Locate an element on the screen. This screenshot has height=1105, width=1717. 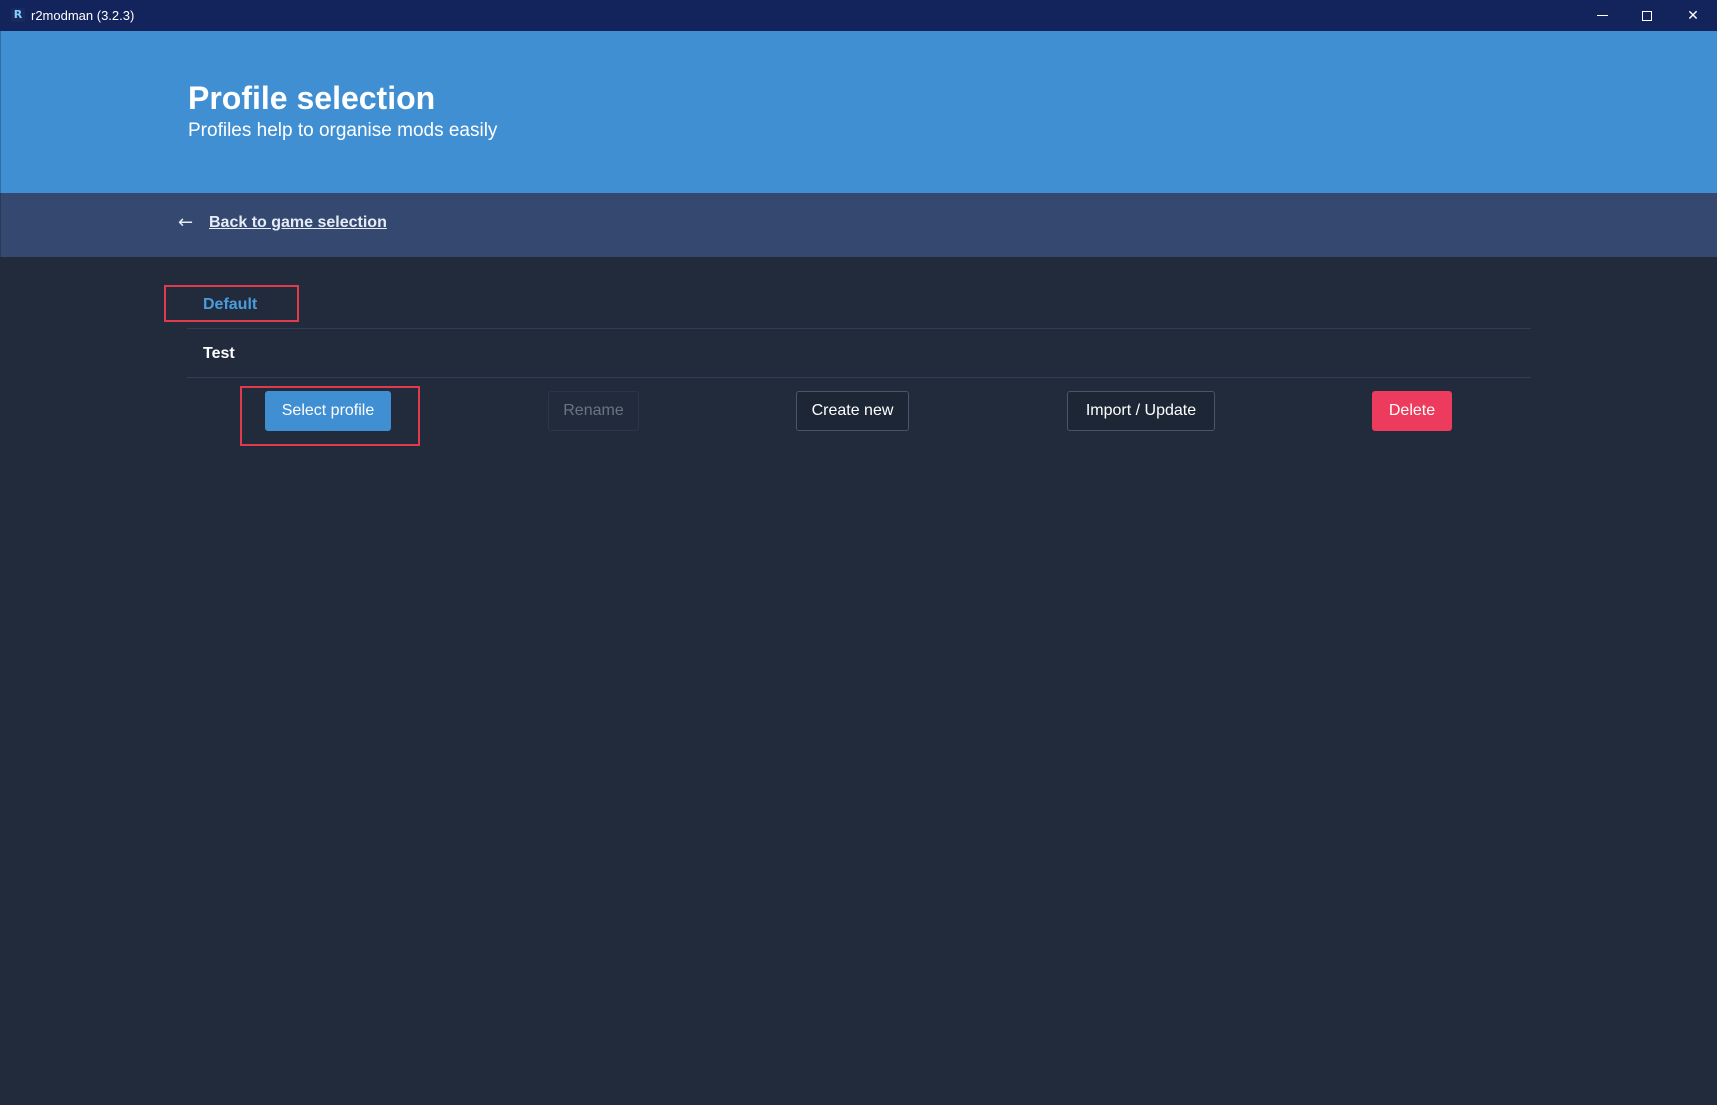
profile-item-test: Test is located at coordinates (859, 353).